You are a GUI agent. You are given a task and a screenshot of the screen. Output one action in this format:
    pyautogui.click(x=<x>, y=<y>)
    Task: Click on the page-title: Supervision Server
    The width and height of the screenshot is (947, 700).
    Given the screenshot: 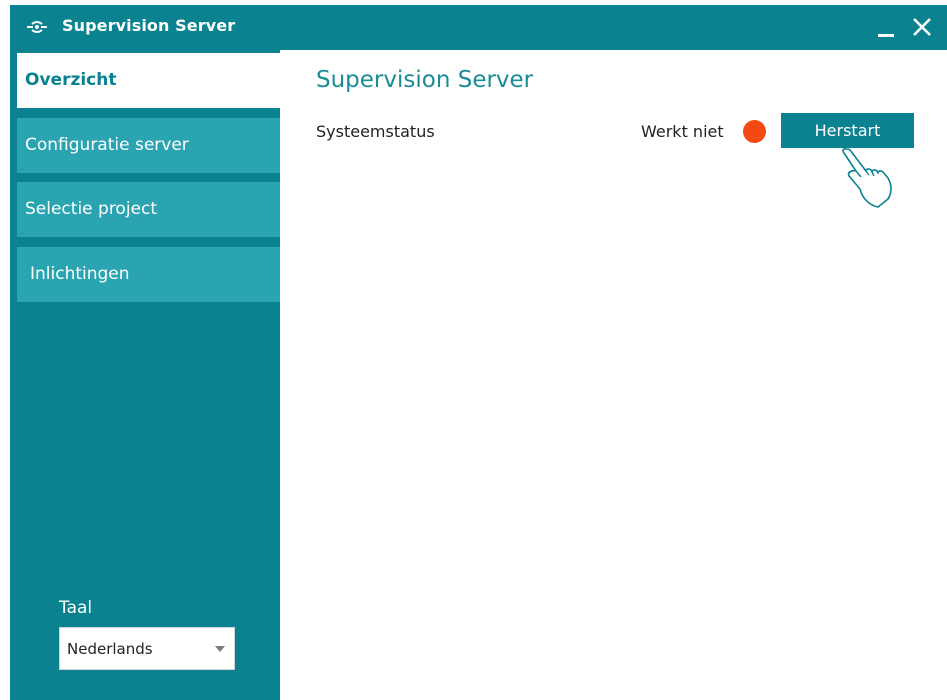 What is the action you would take?
    pyautogui.click(x=425, y=80)
    